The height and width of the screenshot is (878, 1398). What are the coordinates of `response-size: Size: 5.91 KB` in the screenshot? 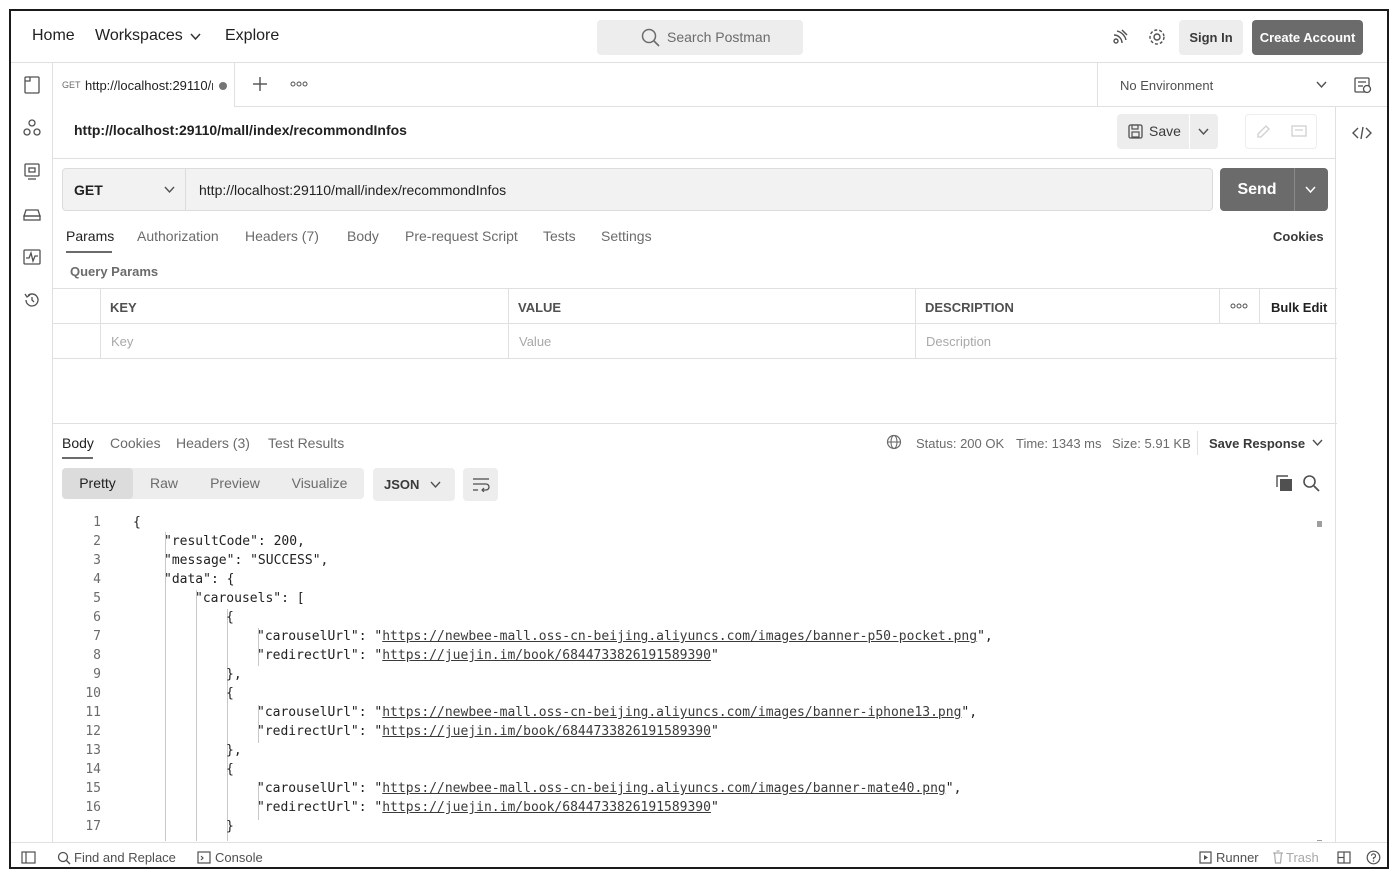 It's located at (1151, 443).